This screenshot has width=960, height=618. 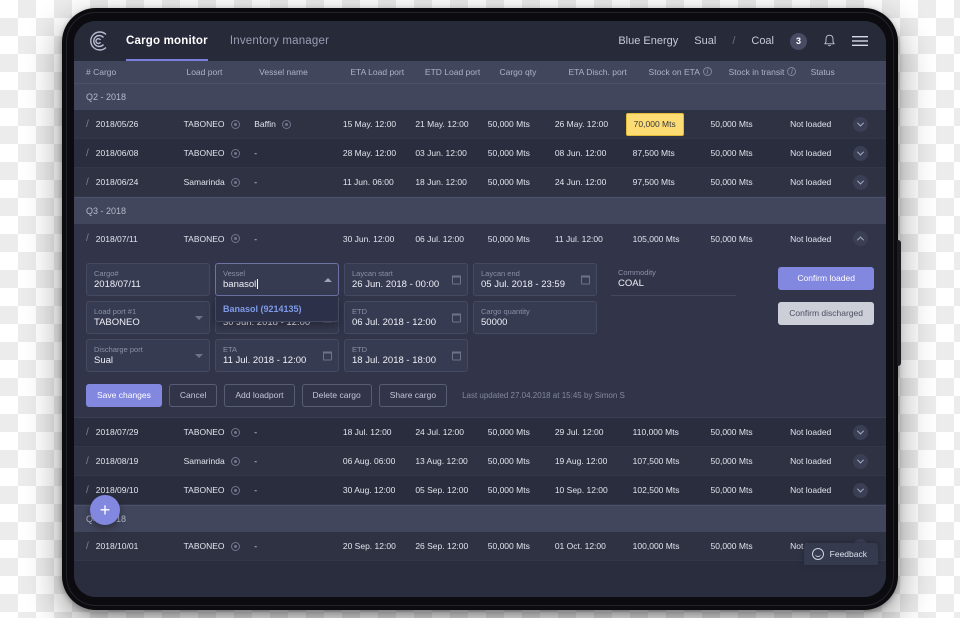 I want to click on cargo-number-field: Cargo# 2018/07/11, so click(x=148, y=279).